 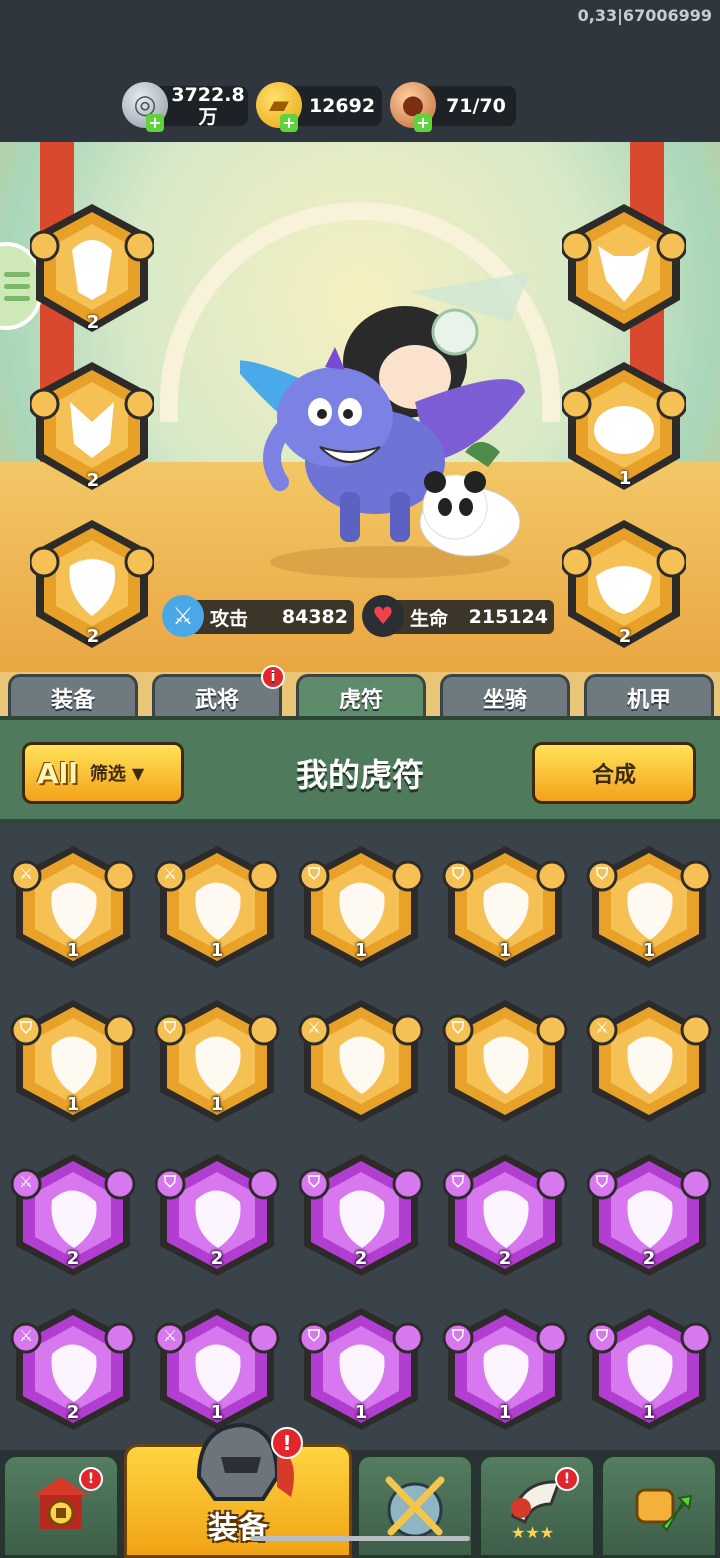 I want to click on add-ingot-icon: +, so click(x=289, y=123).